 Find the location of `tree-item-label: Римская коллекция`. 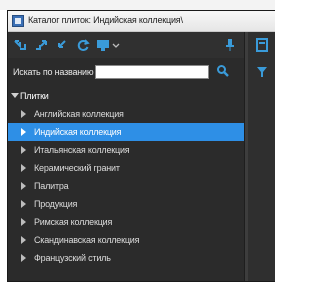

tree-item-label: Римская коллекция is located at coordinates (73, 222).